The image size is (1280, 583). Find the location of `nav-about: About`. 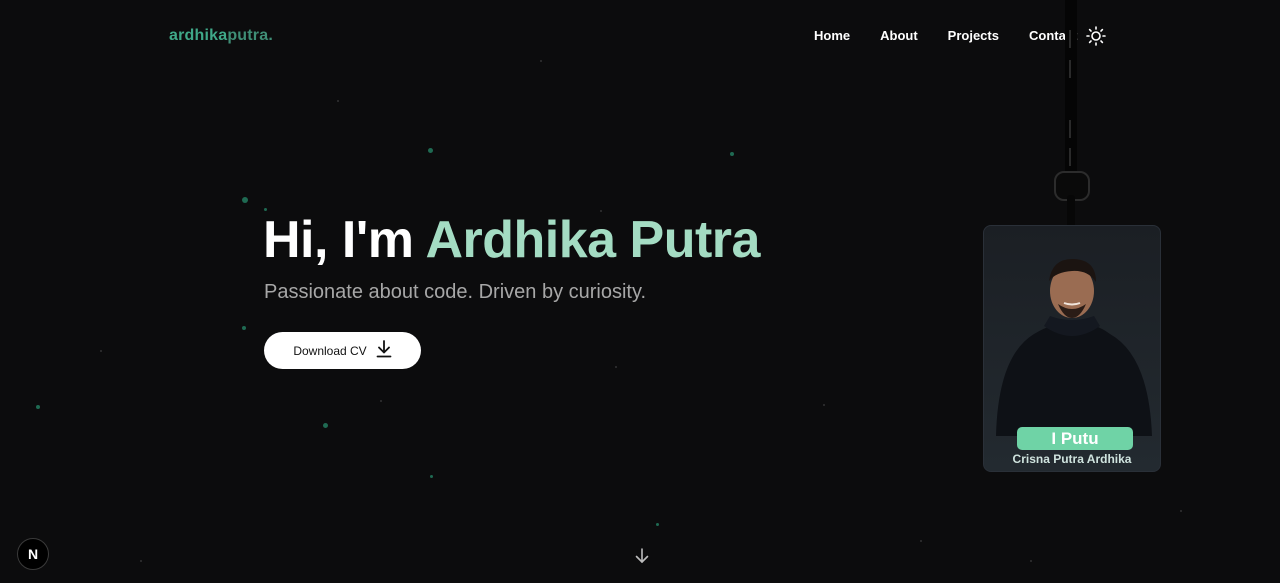

nav-about: About is located at coordinates (899, 36).